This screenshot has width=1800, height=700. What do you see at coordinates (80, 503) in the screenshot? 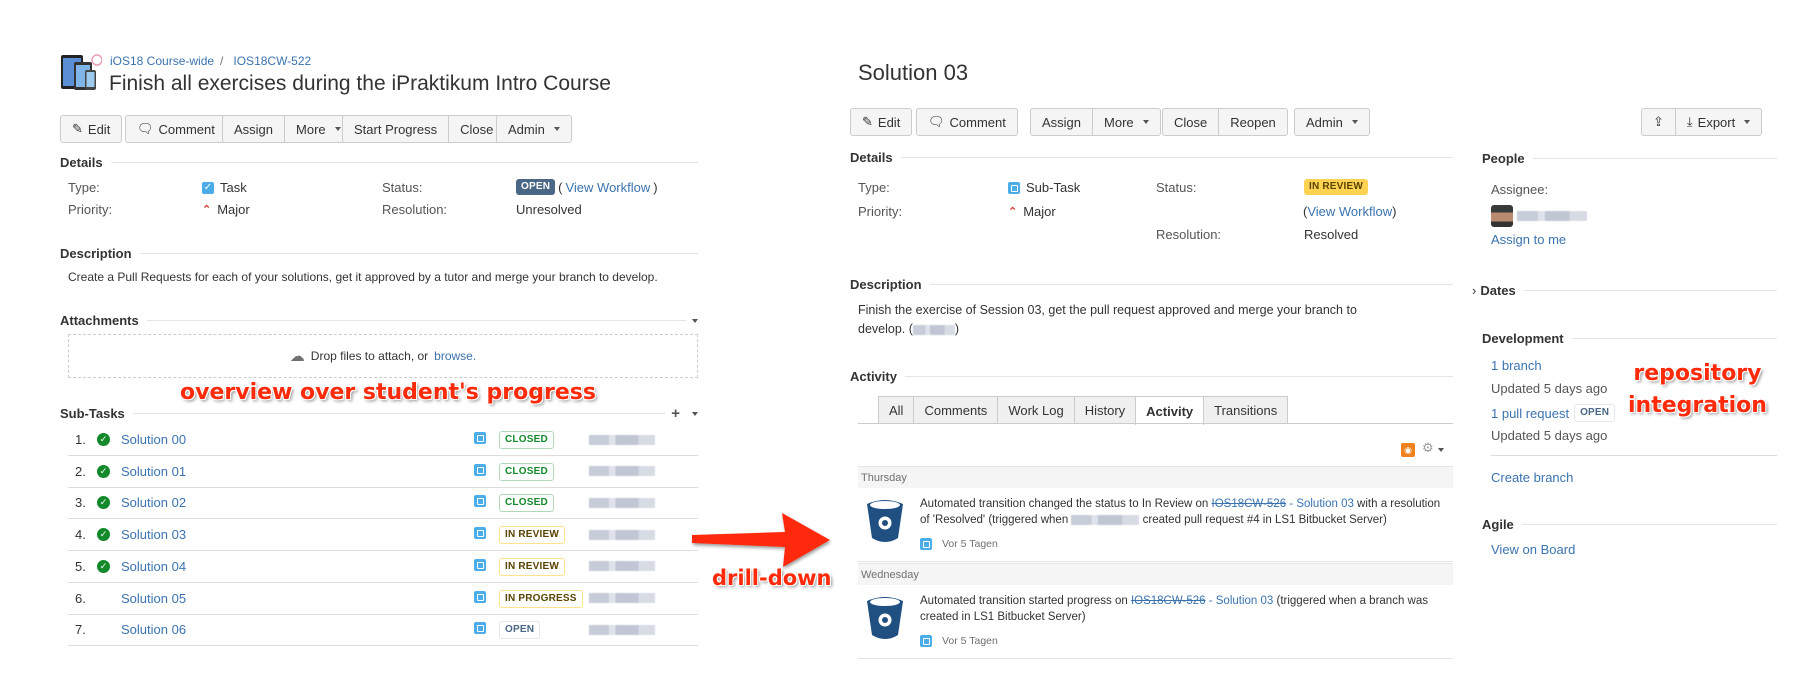
I see `subtask-number: 3.` at bounding box center [80, 503].